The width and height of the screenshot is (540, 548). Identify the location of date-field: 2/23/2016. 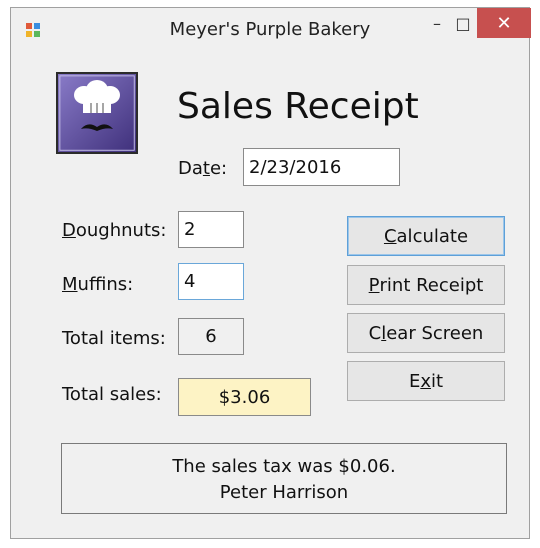
(321, 167).